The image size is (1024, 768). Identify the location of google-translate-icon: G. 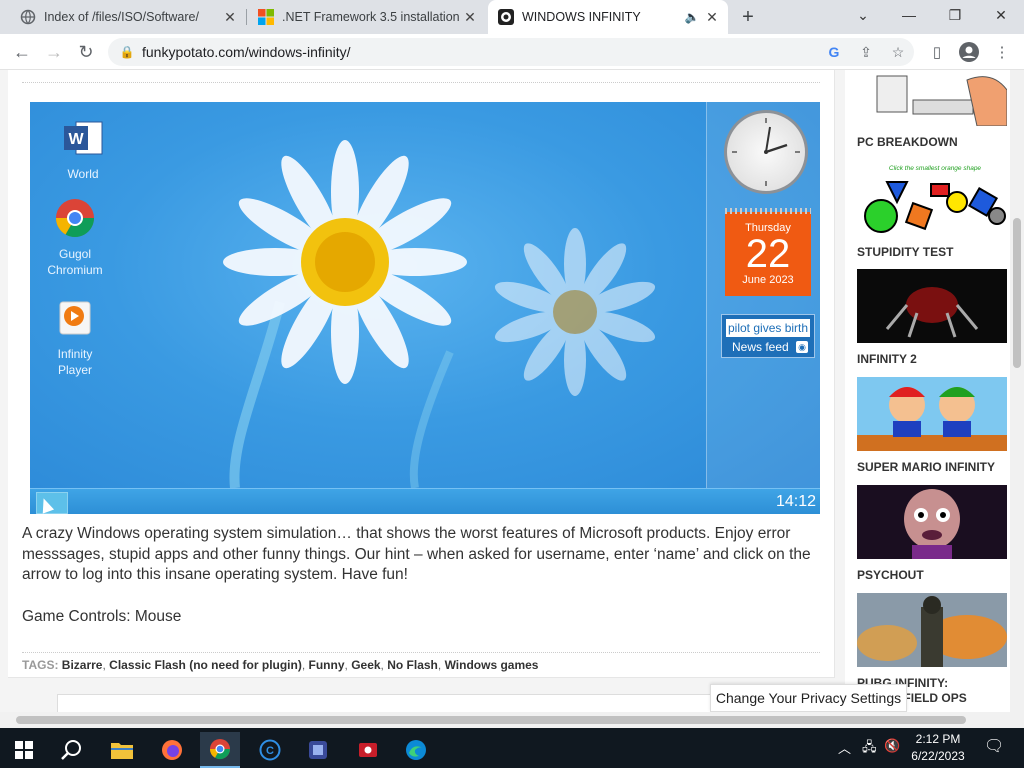
(834, 52).